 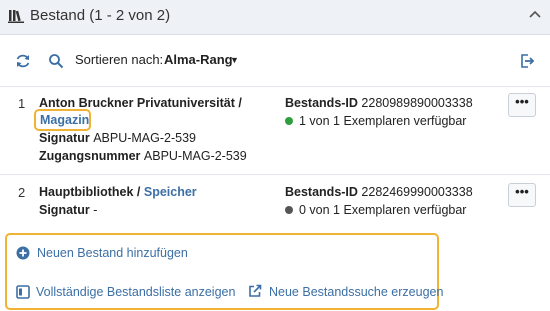 I want to click on signatur-value: -, so click(x=95, y=210).